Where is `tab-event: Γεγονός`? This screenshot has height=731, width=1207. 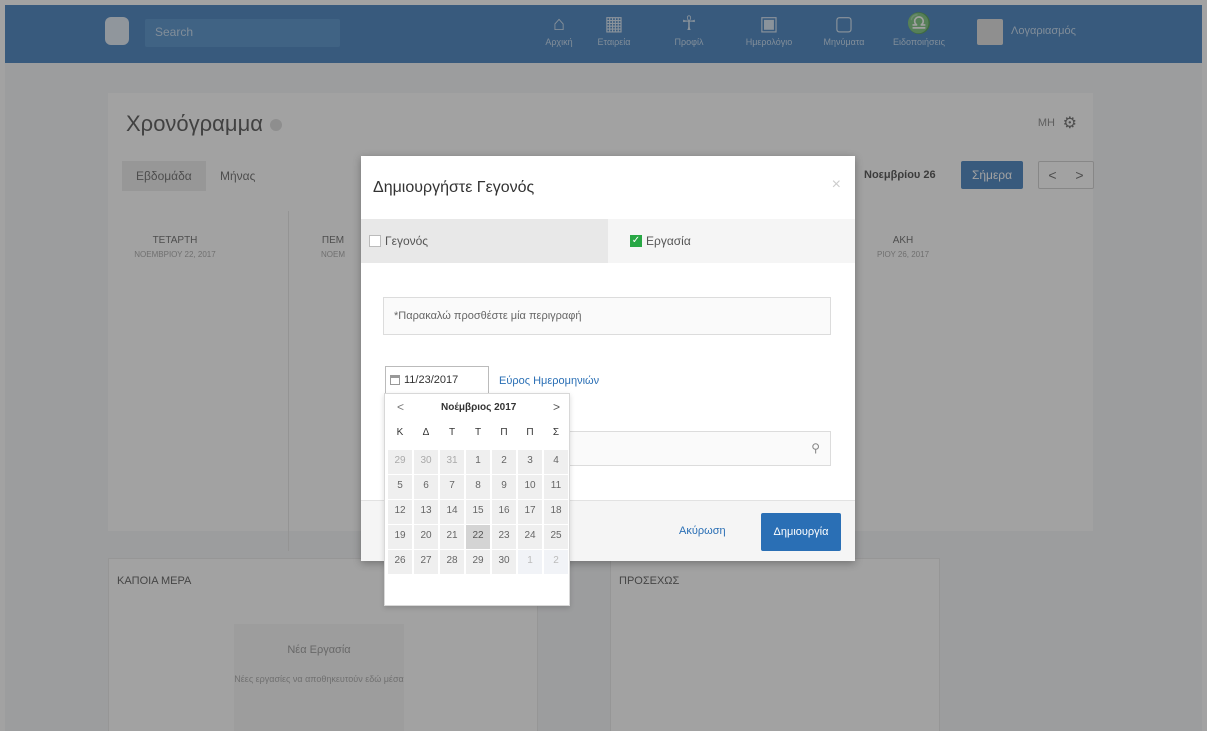
tab-event: Γεγονός is located at coordinates (484, 241).